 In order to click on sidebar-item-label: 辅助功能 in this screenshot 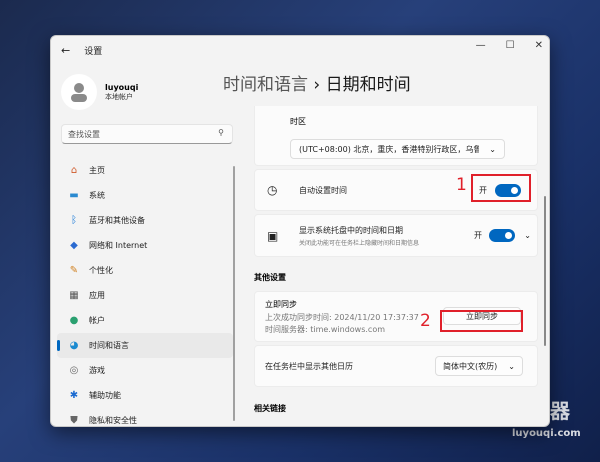, I will do `click(105, 395)`.